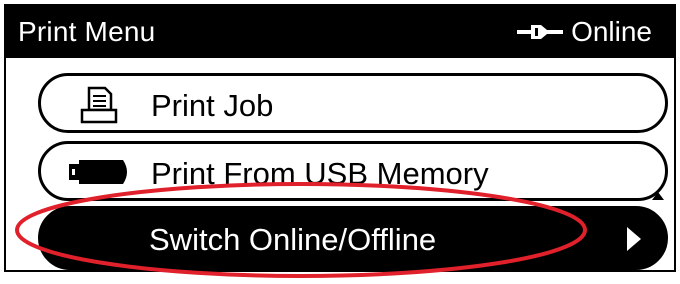 This screenshot has width=680, height=284. I want to click on connection-status: Online, so click(584, 32).